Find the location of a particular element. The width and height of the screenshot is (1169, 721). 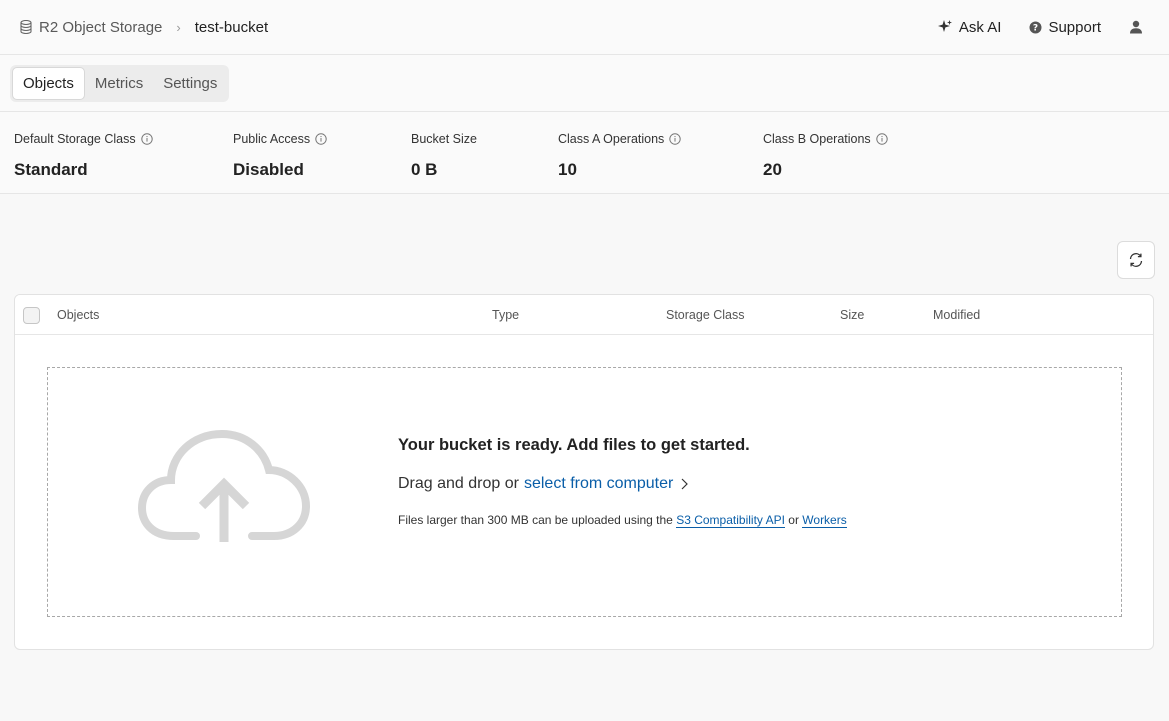

support-button: ? Support is located at coordinates (1065, 27).